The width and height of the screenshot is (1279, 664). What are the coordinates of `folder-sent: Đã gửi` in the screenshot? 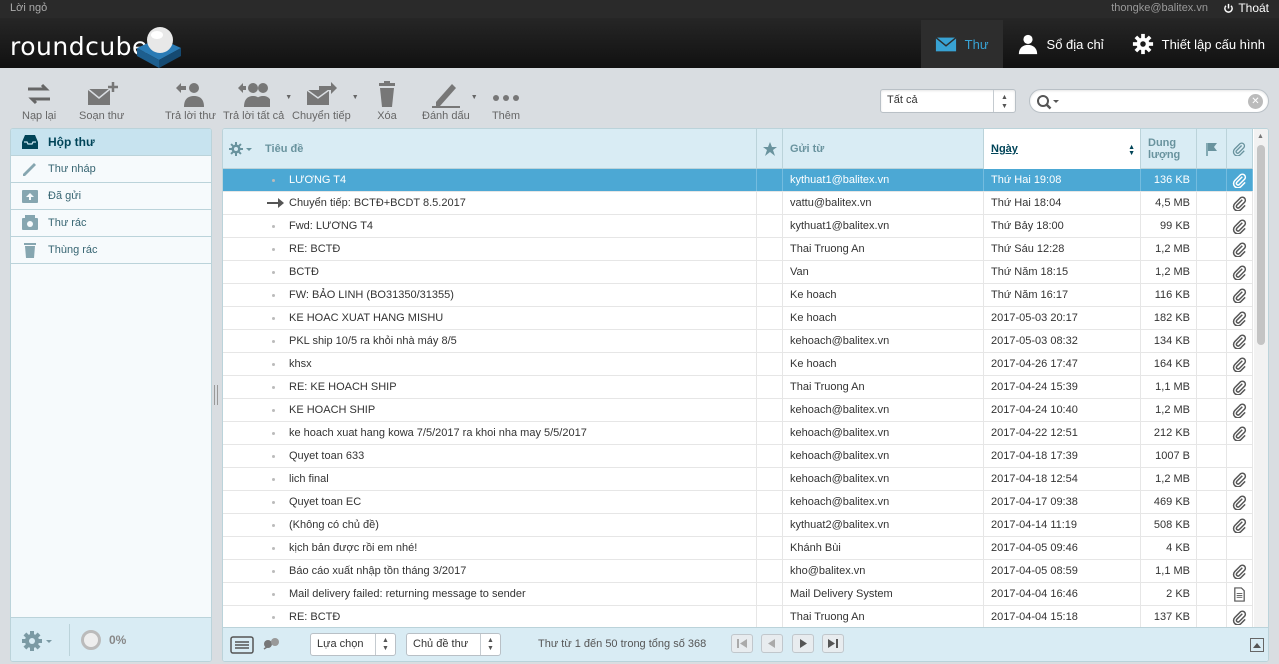 It's located at (111, 196).